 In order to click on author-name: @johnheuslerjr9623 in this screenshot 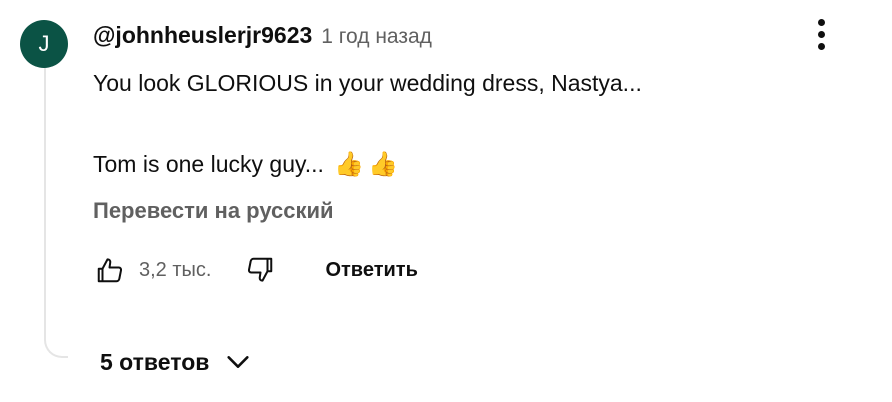, I will do `click(202, 35)`.